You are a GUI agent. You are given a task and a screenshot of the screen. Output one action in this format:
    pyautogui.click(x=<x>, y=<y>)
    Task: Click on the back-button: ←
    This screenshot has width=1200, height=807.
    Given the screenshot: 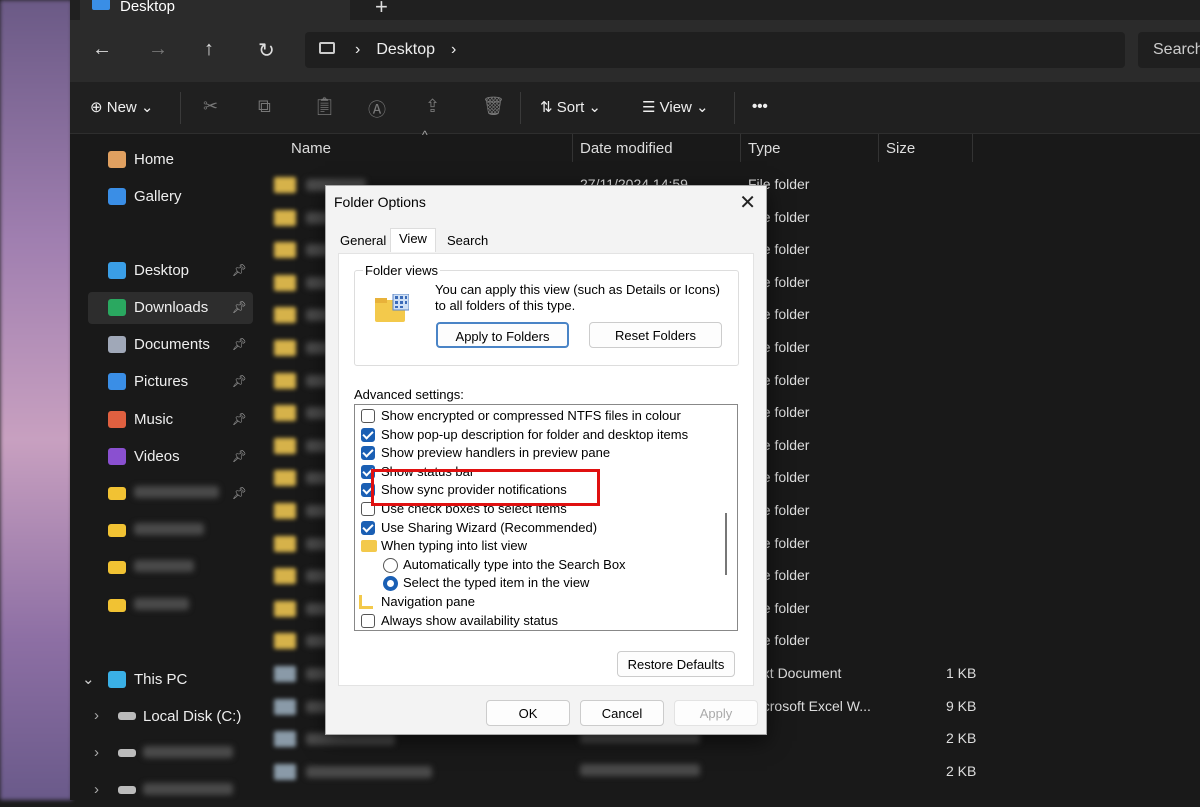 What is the action you would take?
    pyautogui.click(x=102, y=49)
    